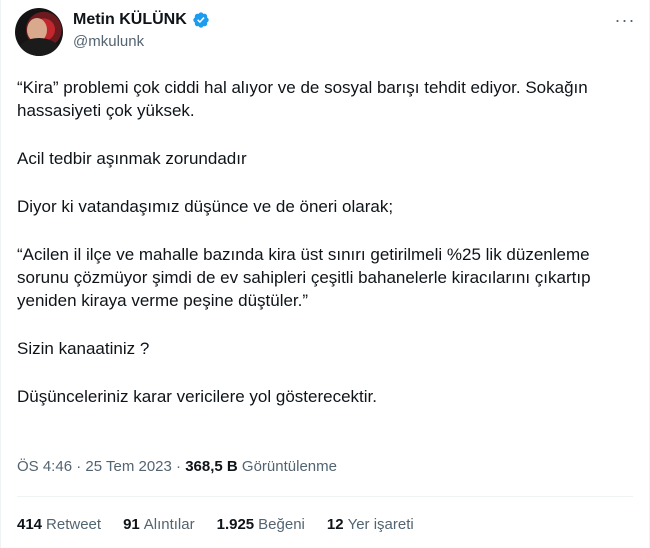  I want to click on retweets-label: Retweet, so click(74, 524).